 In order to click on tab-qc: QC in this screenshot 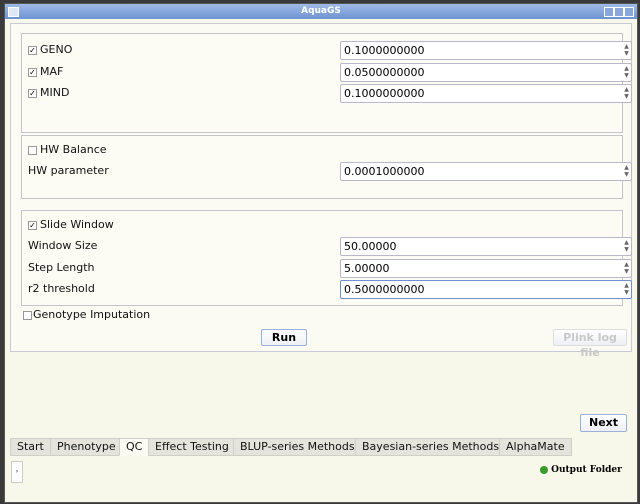, I will do `click(134, 447)`.